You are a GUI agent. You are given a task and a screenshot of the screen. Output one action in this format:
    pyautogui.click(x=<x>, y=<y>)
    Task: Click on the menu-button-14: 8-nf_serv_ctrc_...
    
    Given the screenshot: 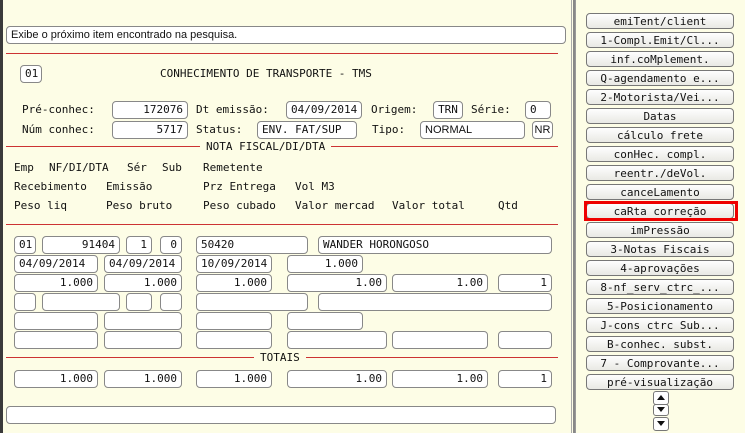 What is the action you would take?
    pyautogui.click(x=660, y=287)
    